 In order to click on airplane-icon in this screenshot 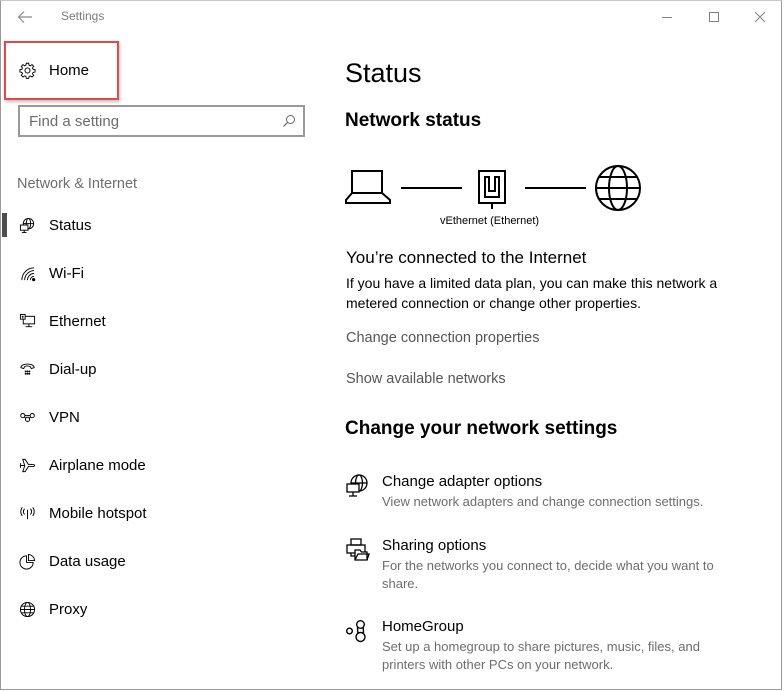, I will do `click(27, 465)`.